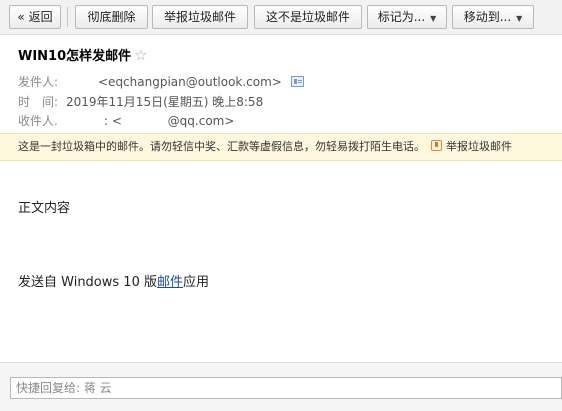  I want to click on time-value: 2019年11月15日(星期五) 晚上8:58, so click(165, 102).